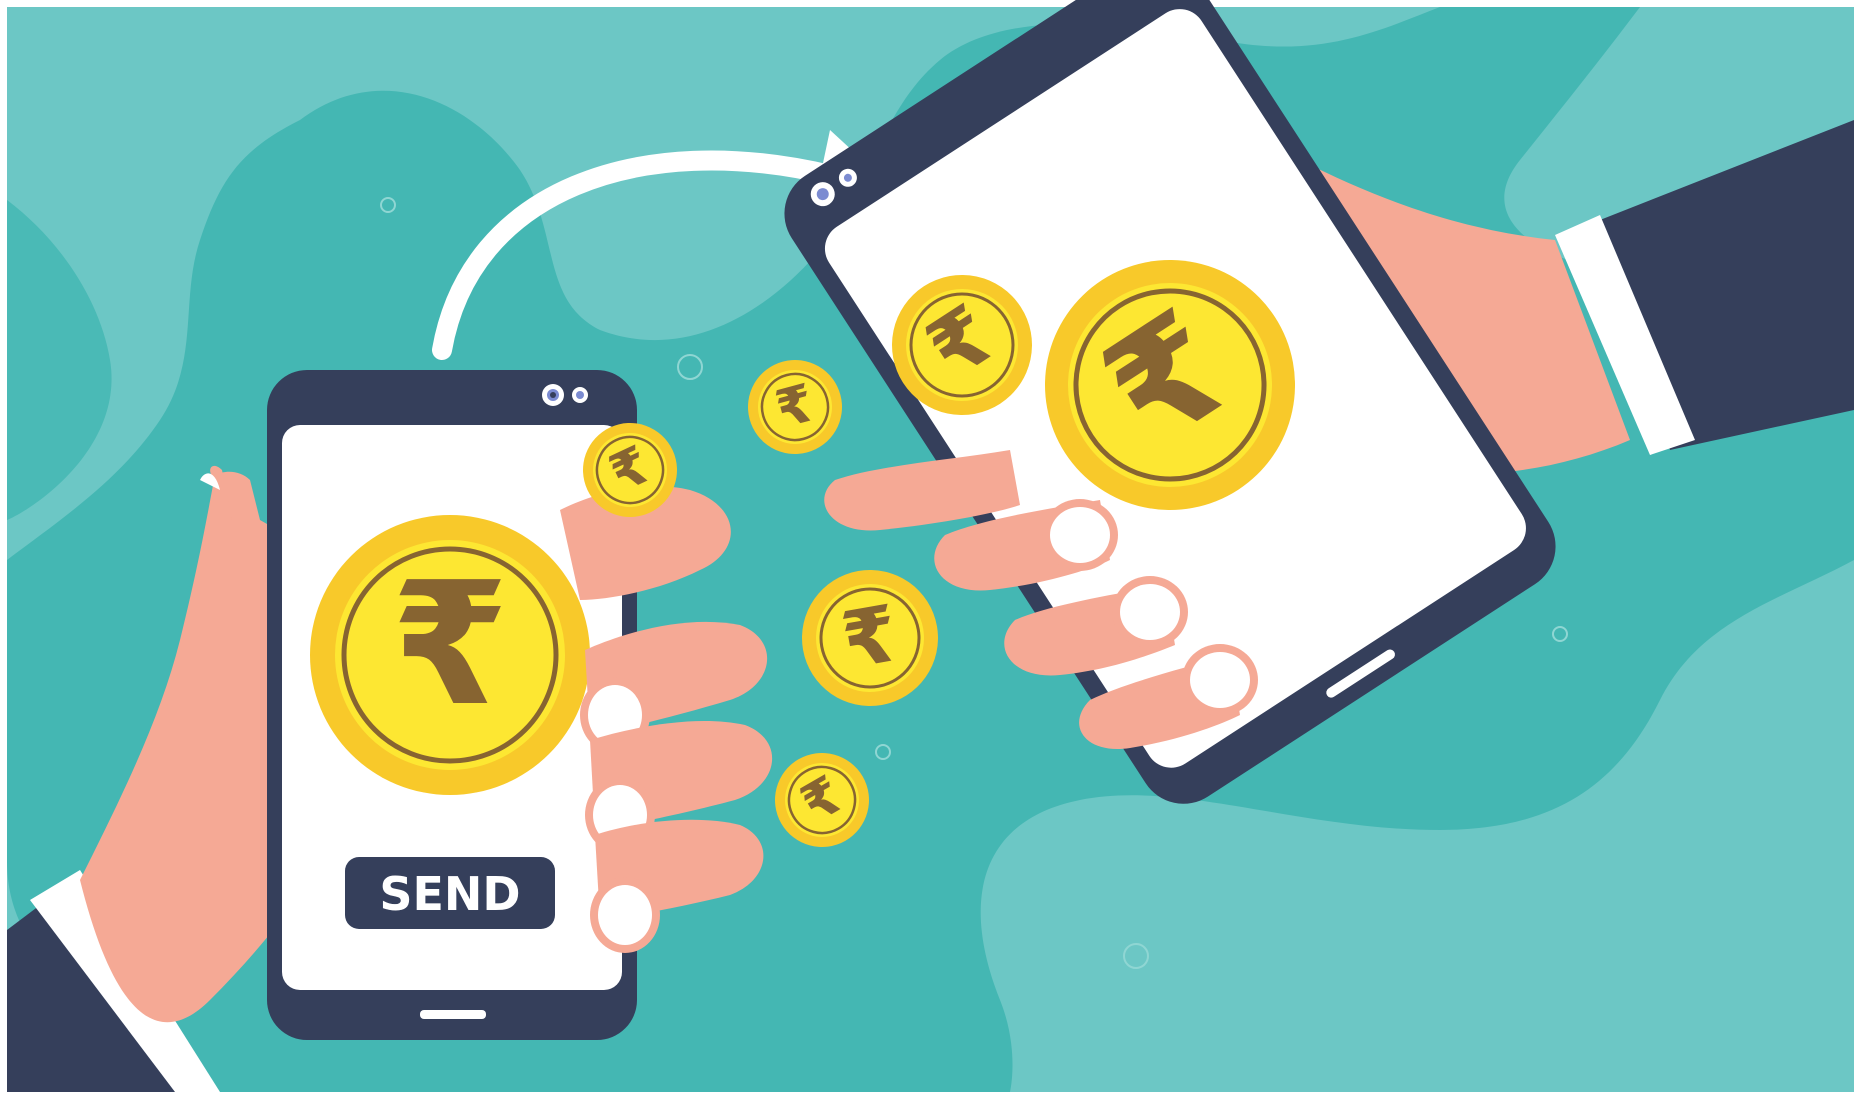  I want to click on left-home-indicator, so click(453, 1014).